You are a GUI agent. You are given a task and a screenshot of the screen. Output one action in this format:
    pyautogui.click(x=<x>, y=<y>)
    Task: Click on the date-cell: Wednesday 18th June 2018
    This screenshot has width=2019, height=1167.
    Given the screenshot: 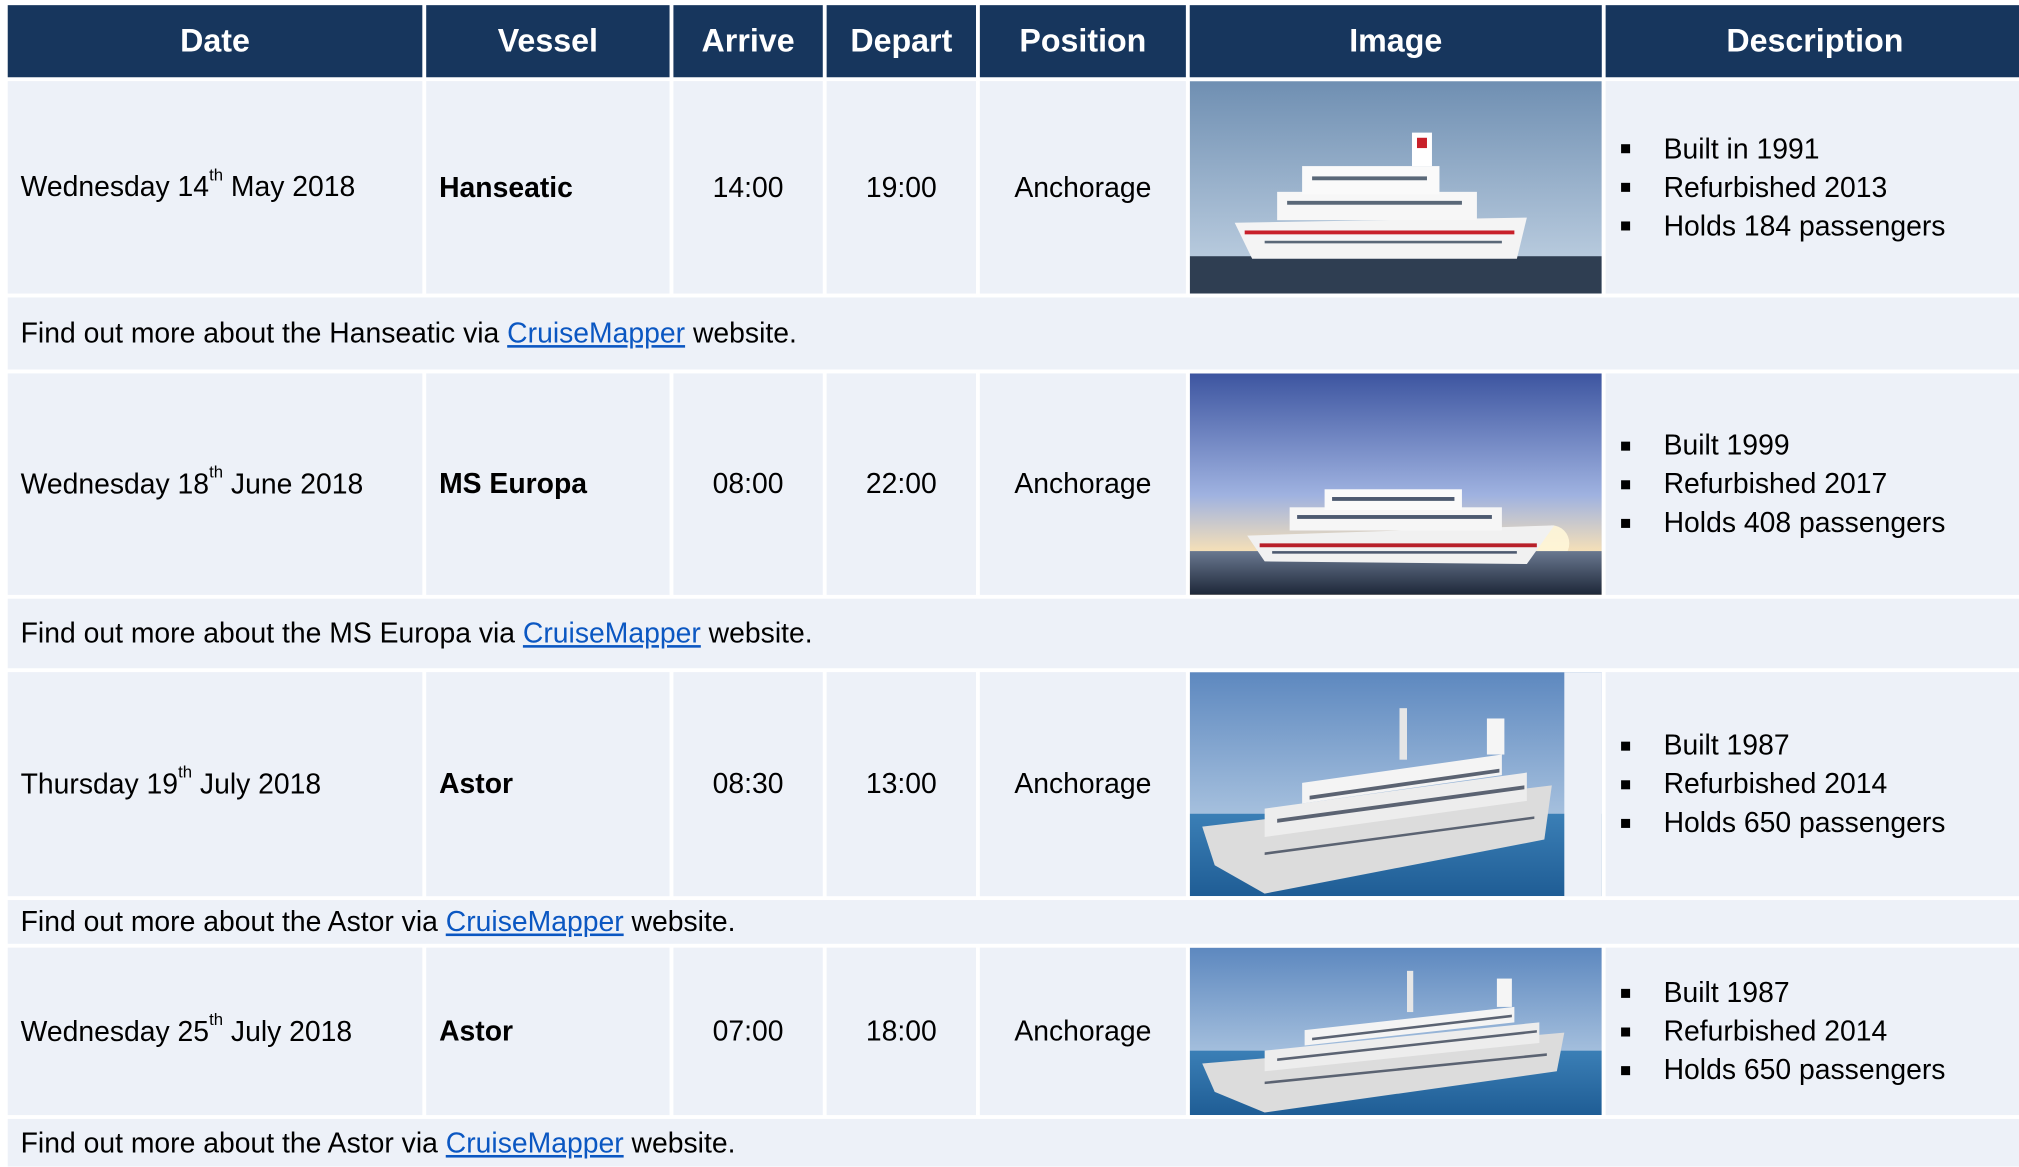 What is the action you would take?
    pyautogui.click(x=215, y=484)
    